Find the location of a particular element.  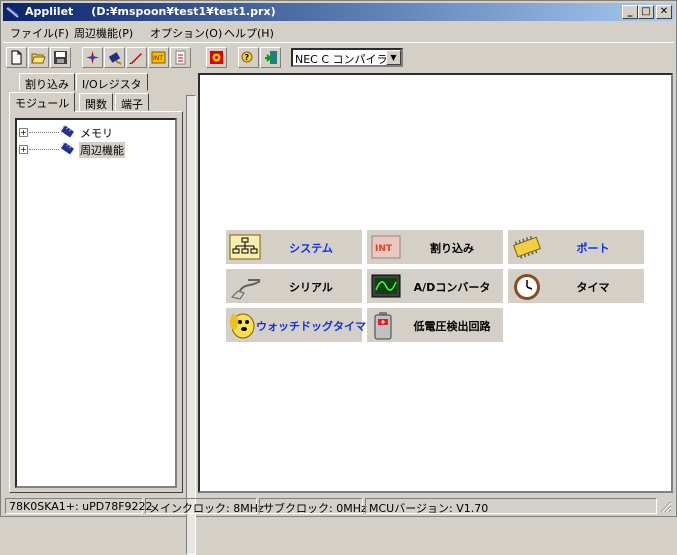

toolbar: INT ? NEC C コンパイラ ▼ is located at coordinates (338, 57).